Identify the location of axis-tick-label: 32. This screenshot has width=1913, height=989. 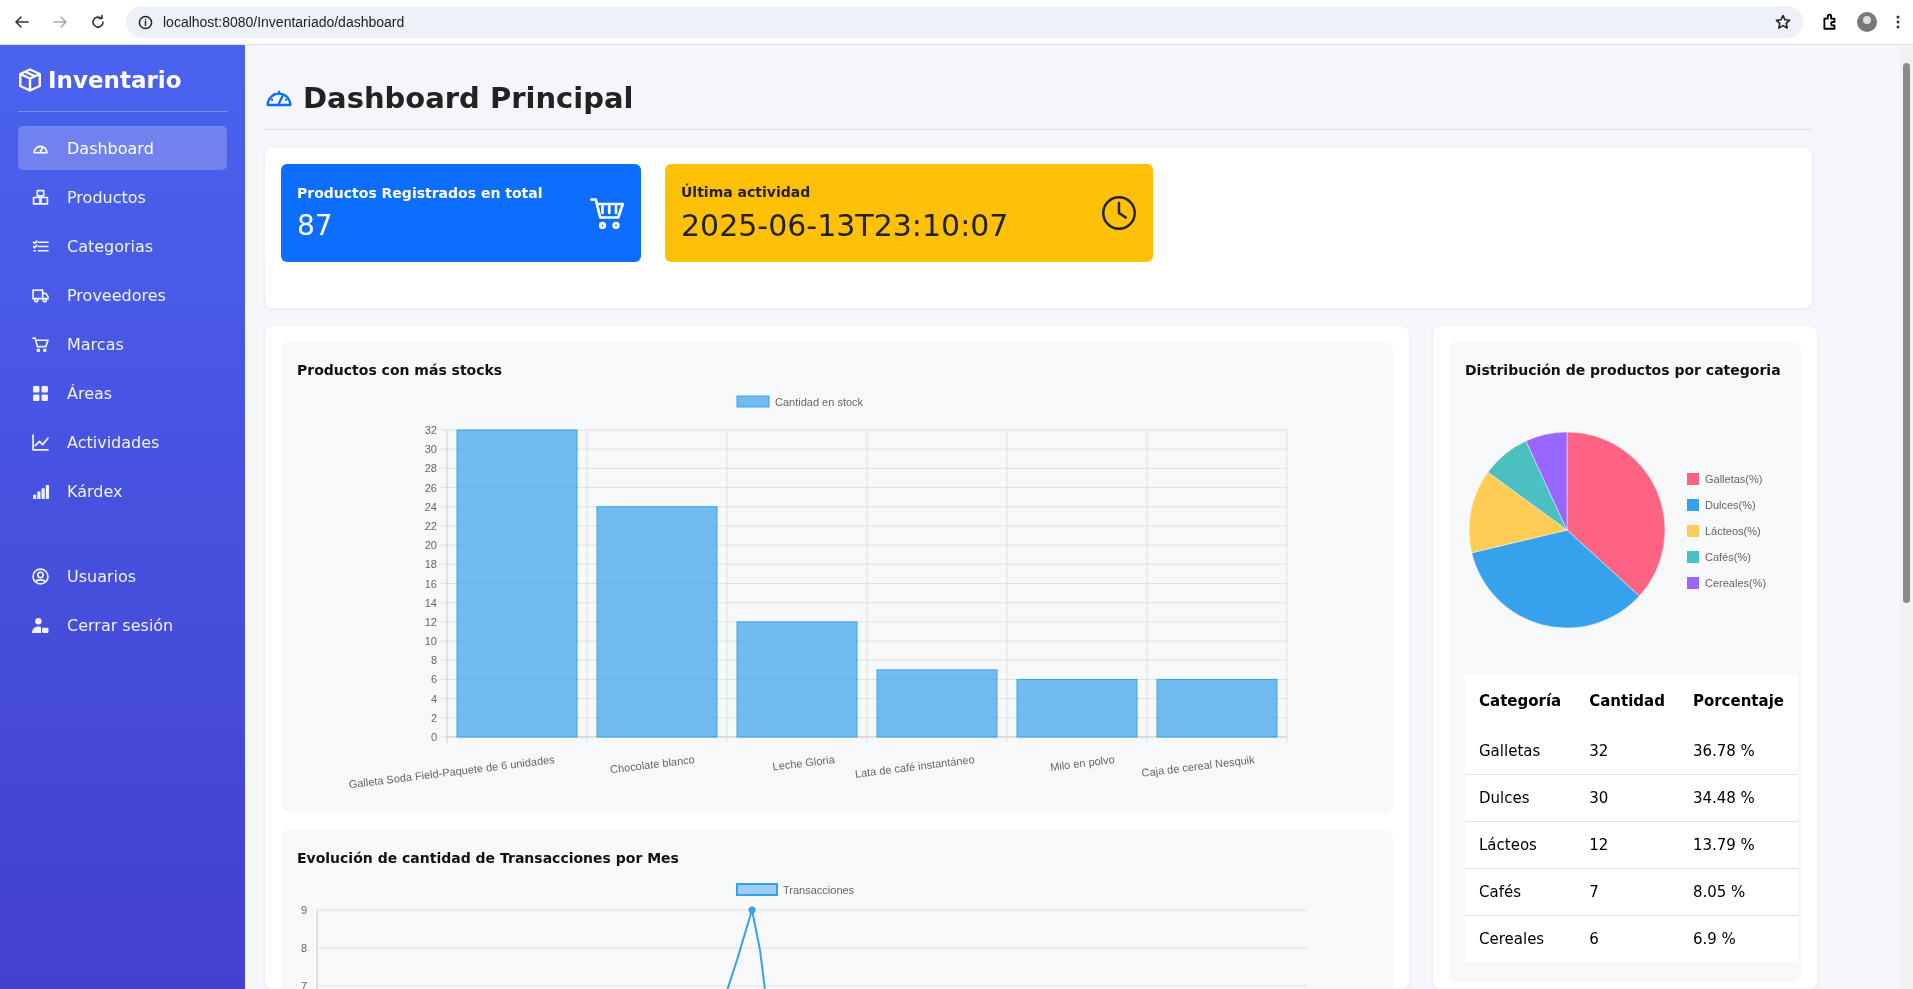
(430, 430).